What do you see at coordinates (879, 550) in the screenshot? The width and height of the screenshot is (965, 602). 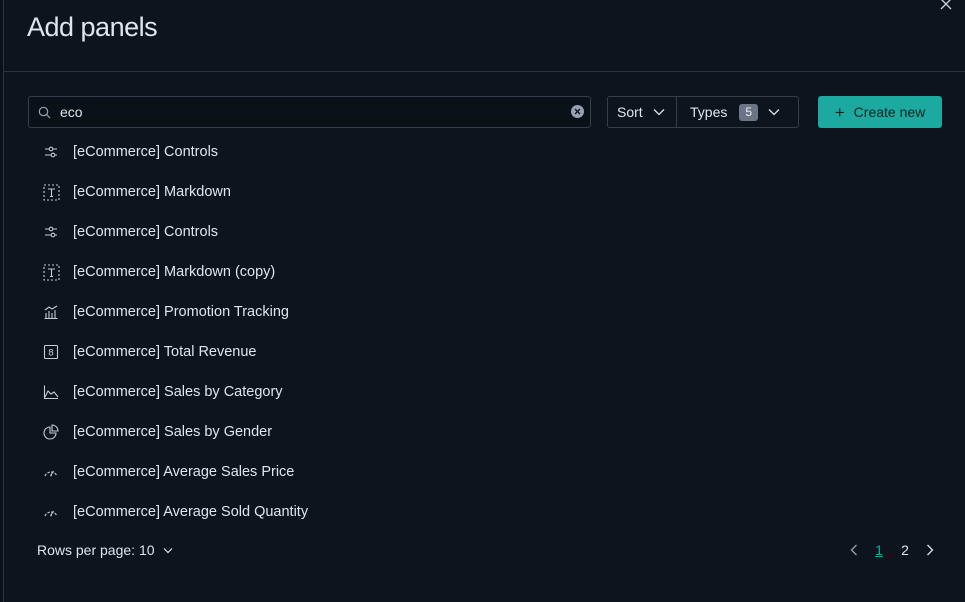 I see `page-1-button: 1` at bounding box center [879, 550].